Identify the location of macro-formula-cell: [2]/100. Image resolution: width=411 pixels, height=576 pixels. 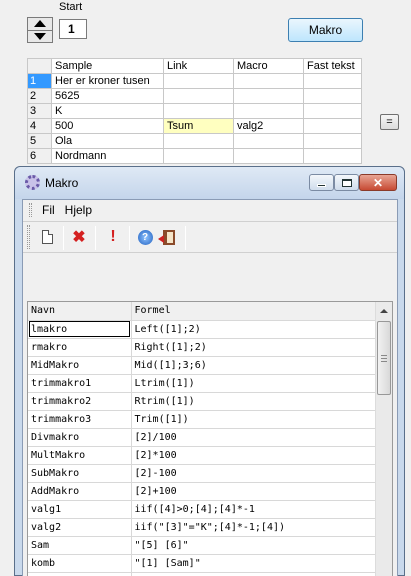
(254, 437).